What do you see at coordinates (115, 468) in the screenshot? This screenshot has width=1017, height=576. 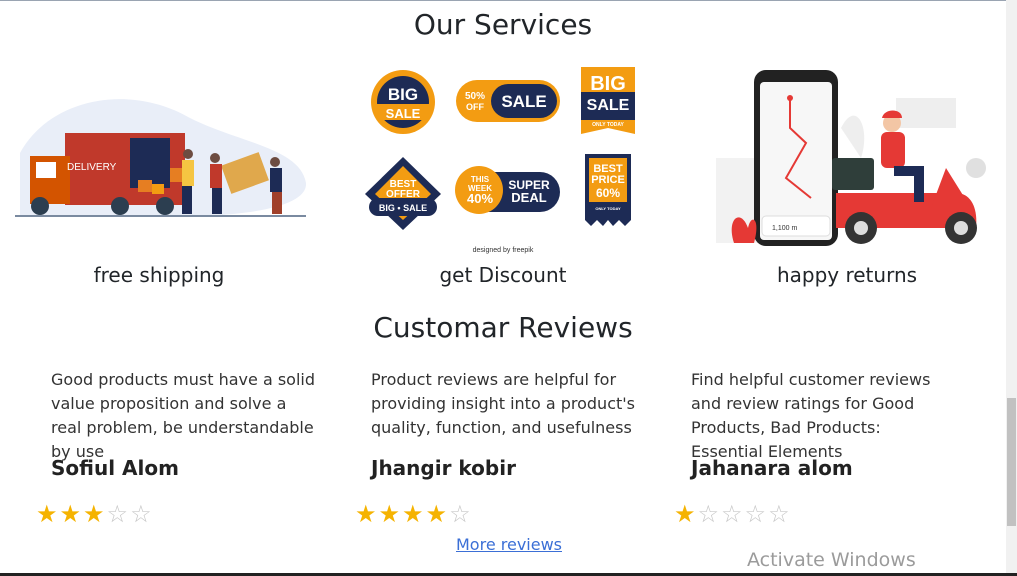 I see `reviewer-name: Sofiul Alom` at bounding box center [115, 468].